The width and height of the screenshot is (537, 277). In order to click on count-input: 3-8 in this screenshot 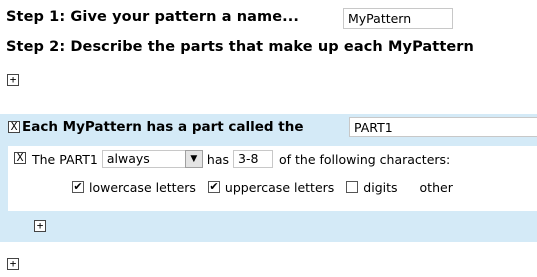, I will do `click(253, 159)`.